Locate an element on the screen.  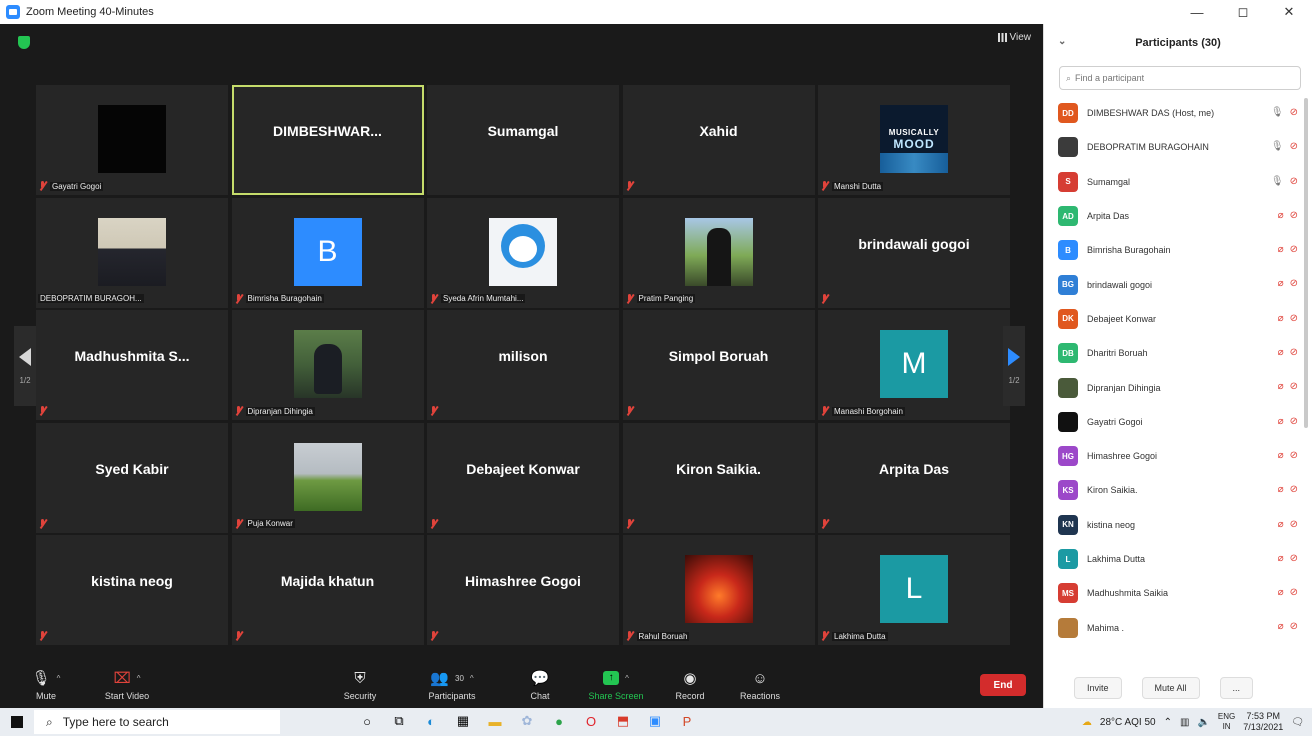
participant-row: B Bimrisha Buragohain ⌀ ⊘ is located at coordinates (1178, 250).